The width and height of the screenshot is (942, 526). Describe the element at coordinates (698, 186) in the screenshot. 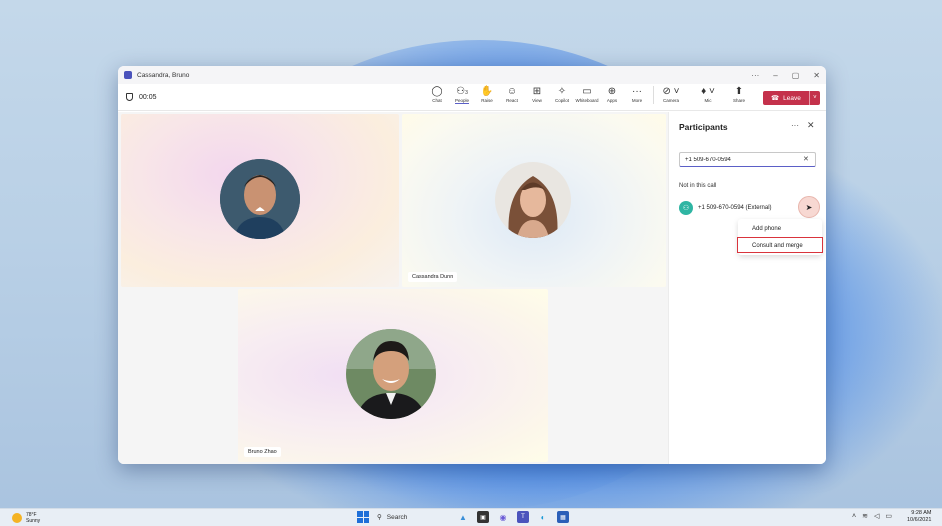

I see `section-heading: Not in this call` at that location.